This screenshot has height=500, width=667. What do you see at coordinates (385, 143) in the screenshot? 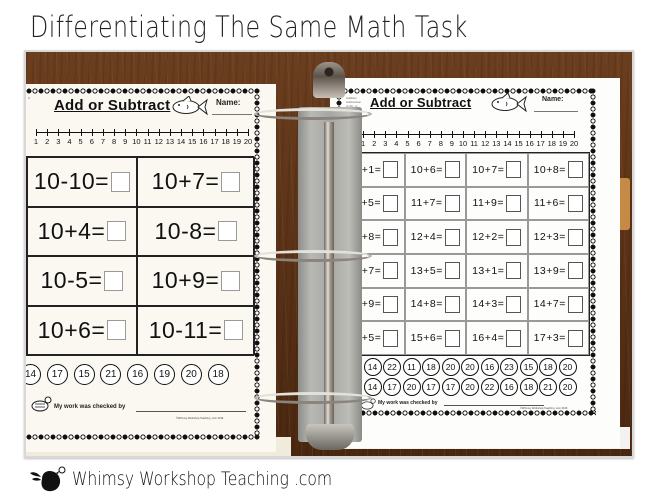
I see `number-line-label: 3` at bounding box center [385, 143].